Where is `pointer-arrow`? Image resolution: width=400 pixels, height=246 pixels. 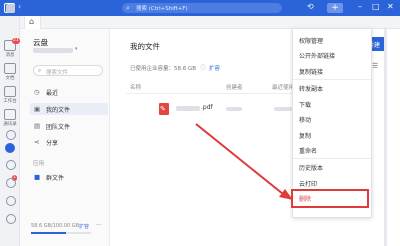 pointer-arrow is located at coordinates (244, 161).